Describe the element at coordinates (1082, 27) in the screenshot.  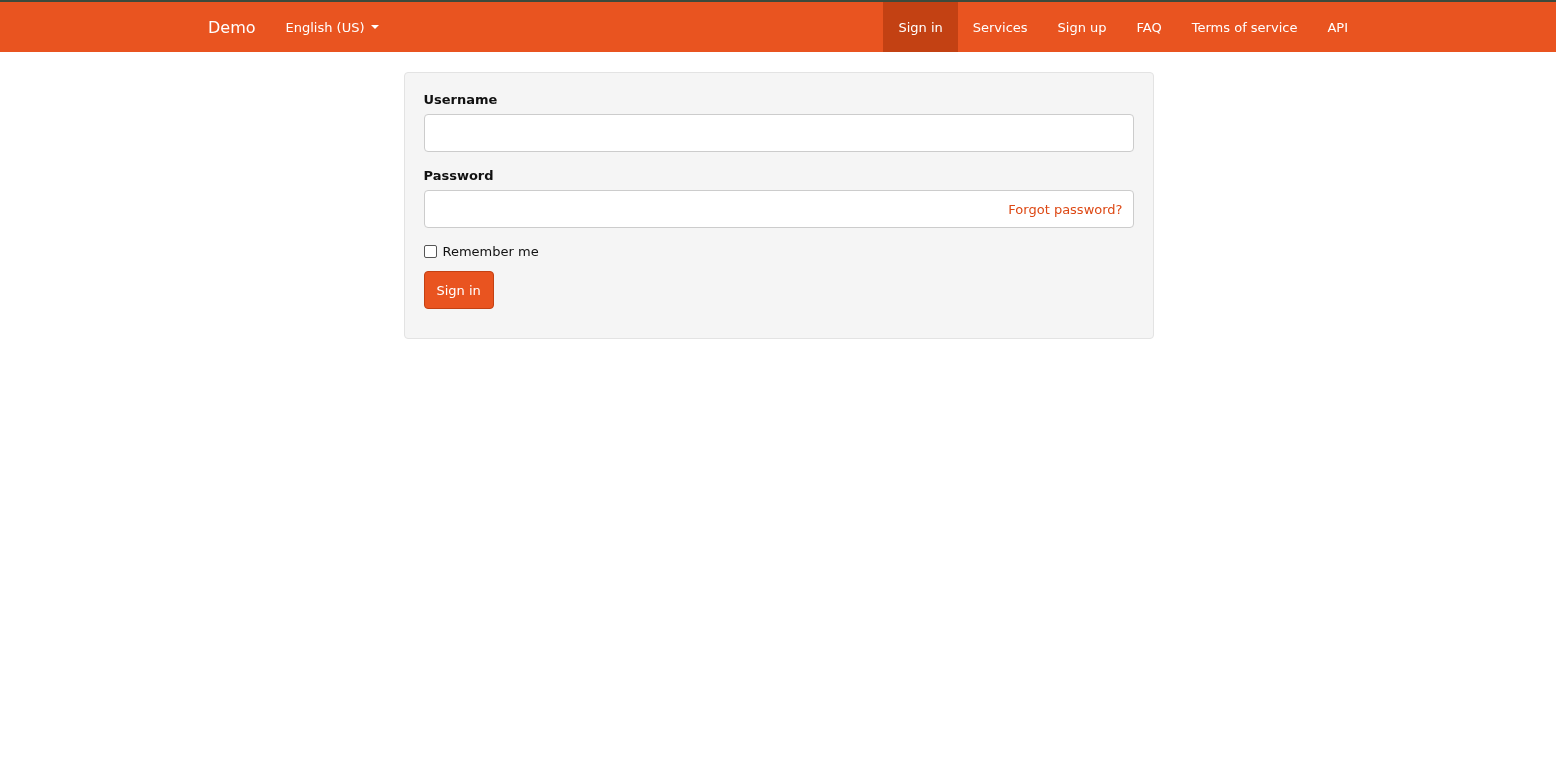
I see `nav-link: Sign up` at that location.